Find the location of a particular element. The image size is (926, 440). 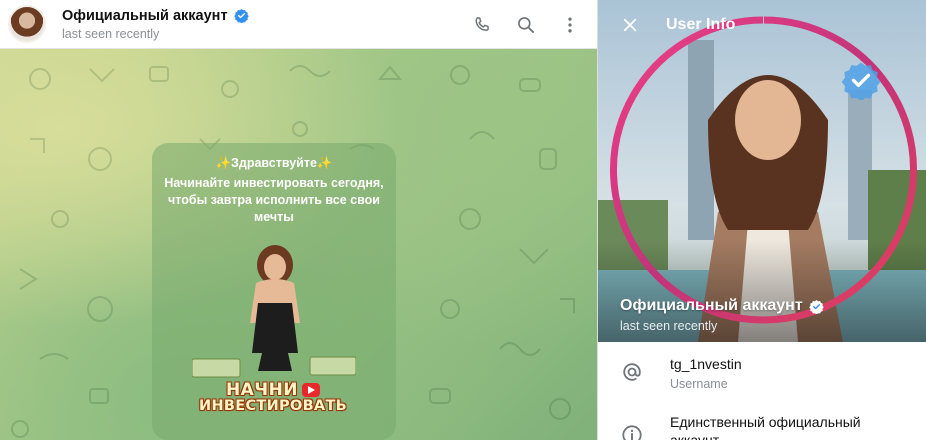

user-info-header: User Info is located at coordinates (762, 25).